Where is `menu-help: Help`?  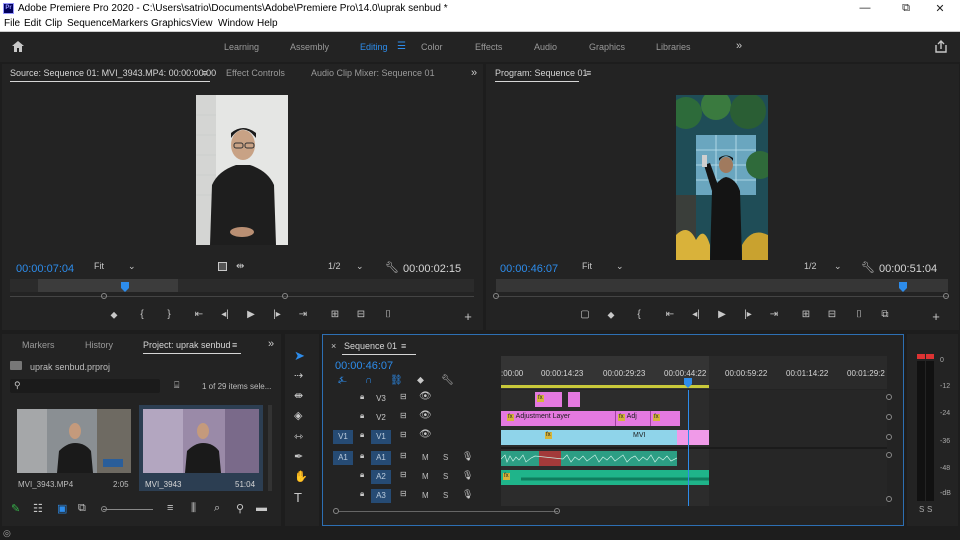
menu-help: Help is located at coordinates (267, 23).